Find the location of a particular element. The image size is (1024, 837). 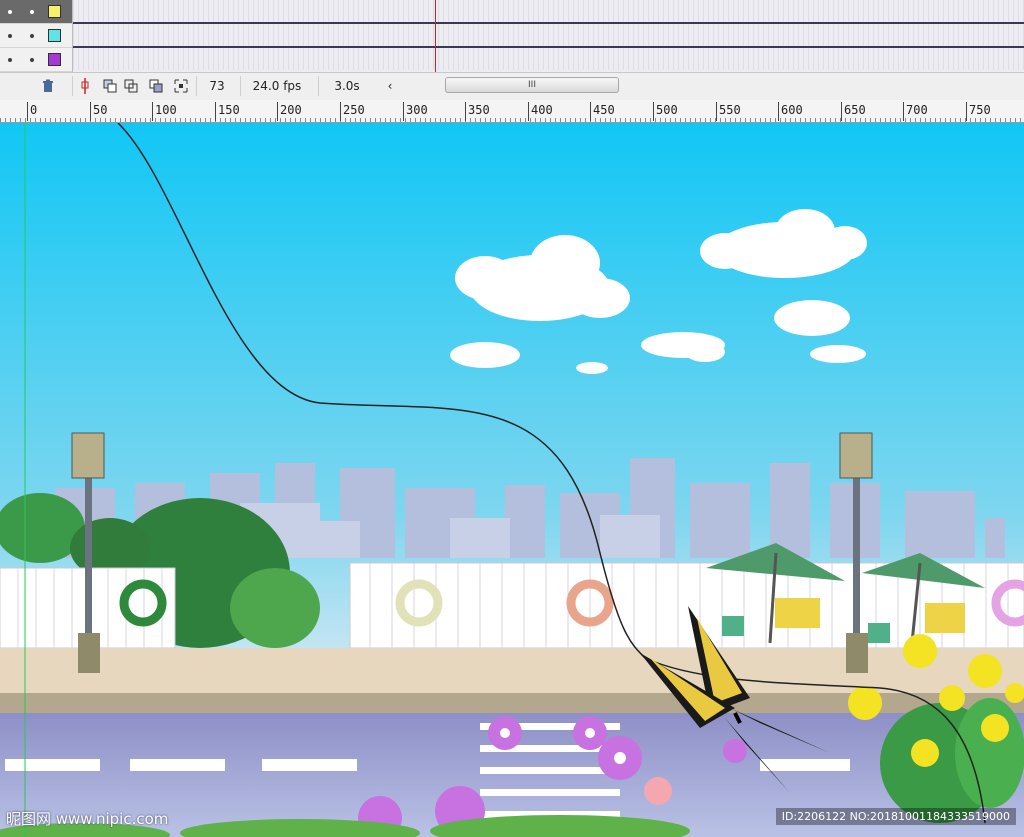

ruler-label: 550 is located at coordinates (730, 110).